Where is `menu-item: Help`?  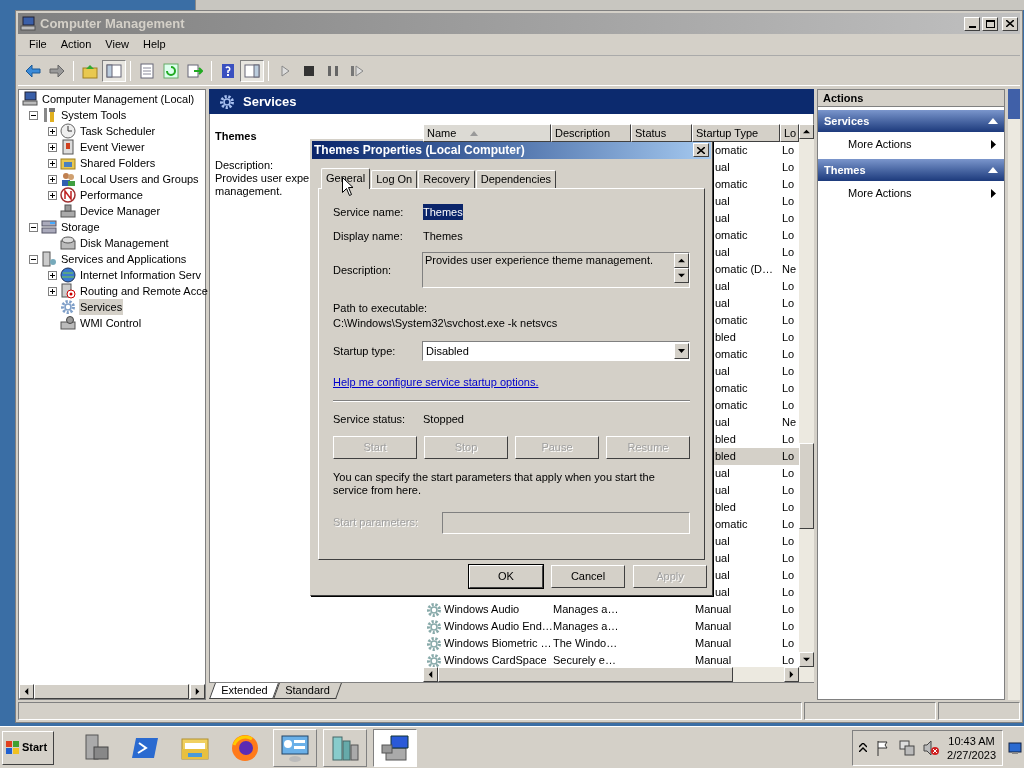 menu-item: Help is located at coordinates (154, 44).